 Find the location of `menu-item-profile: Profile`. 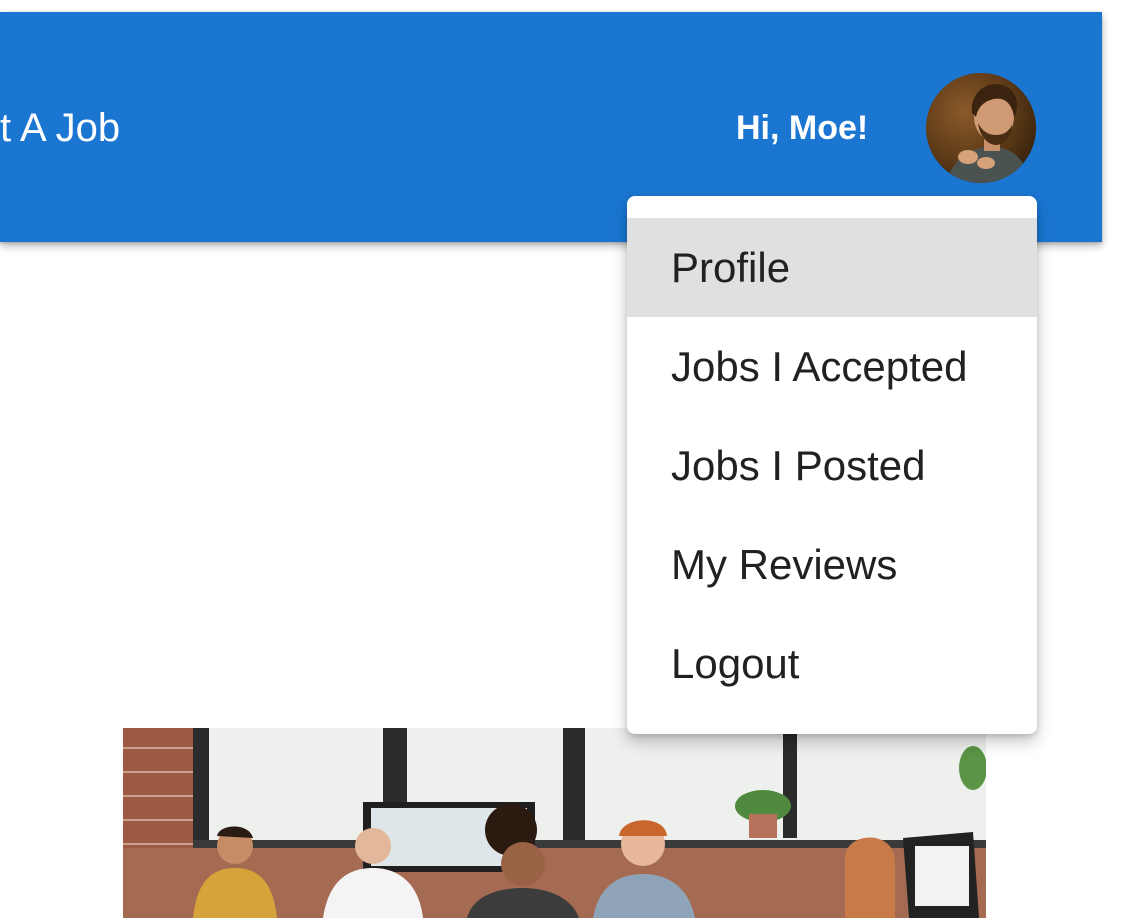

menu-item-profile: Profile is located at coordinates (832, 267).